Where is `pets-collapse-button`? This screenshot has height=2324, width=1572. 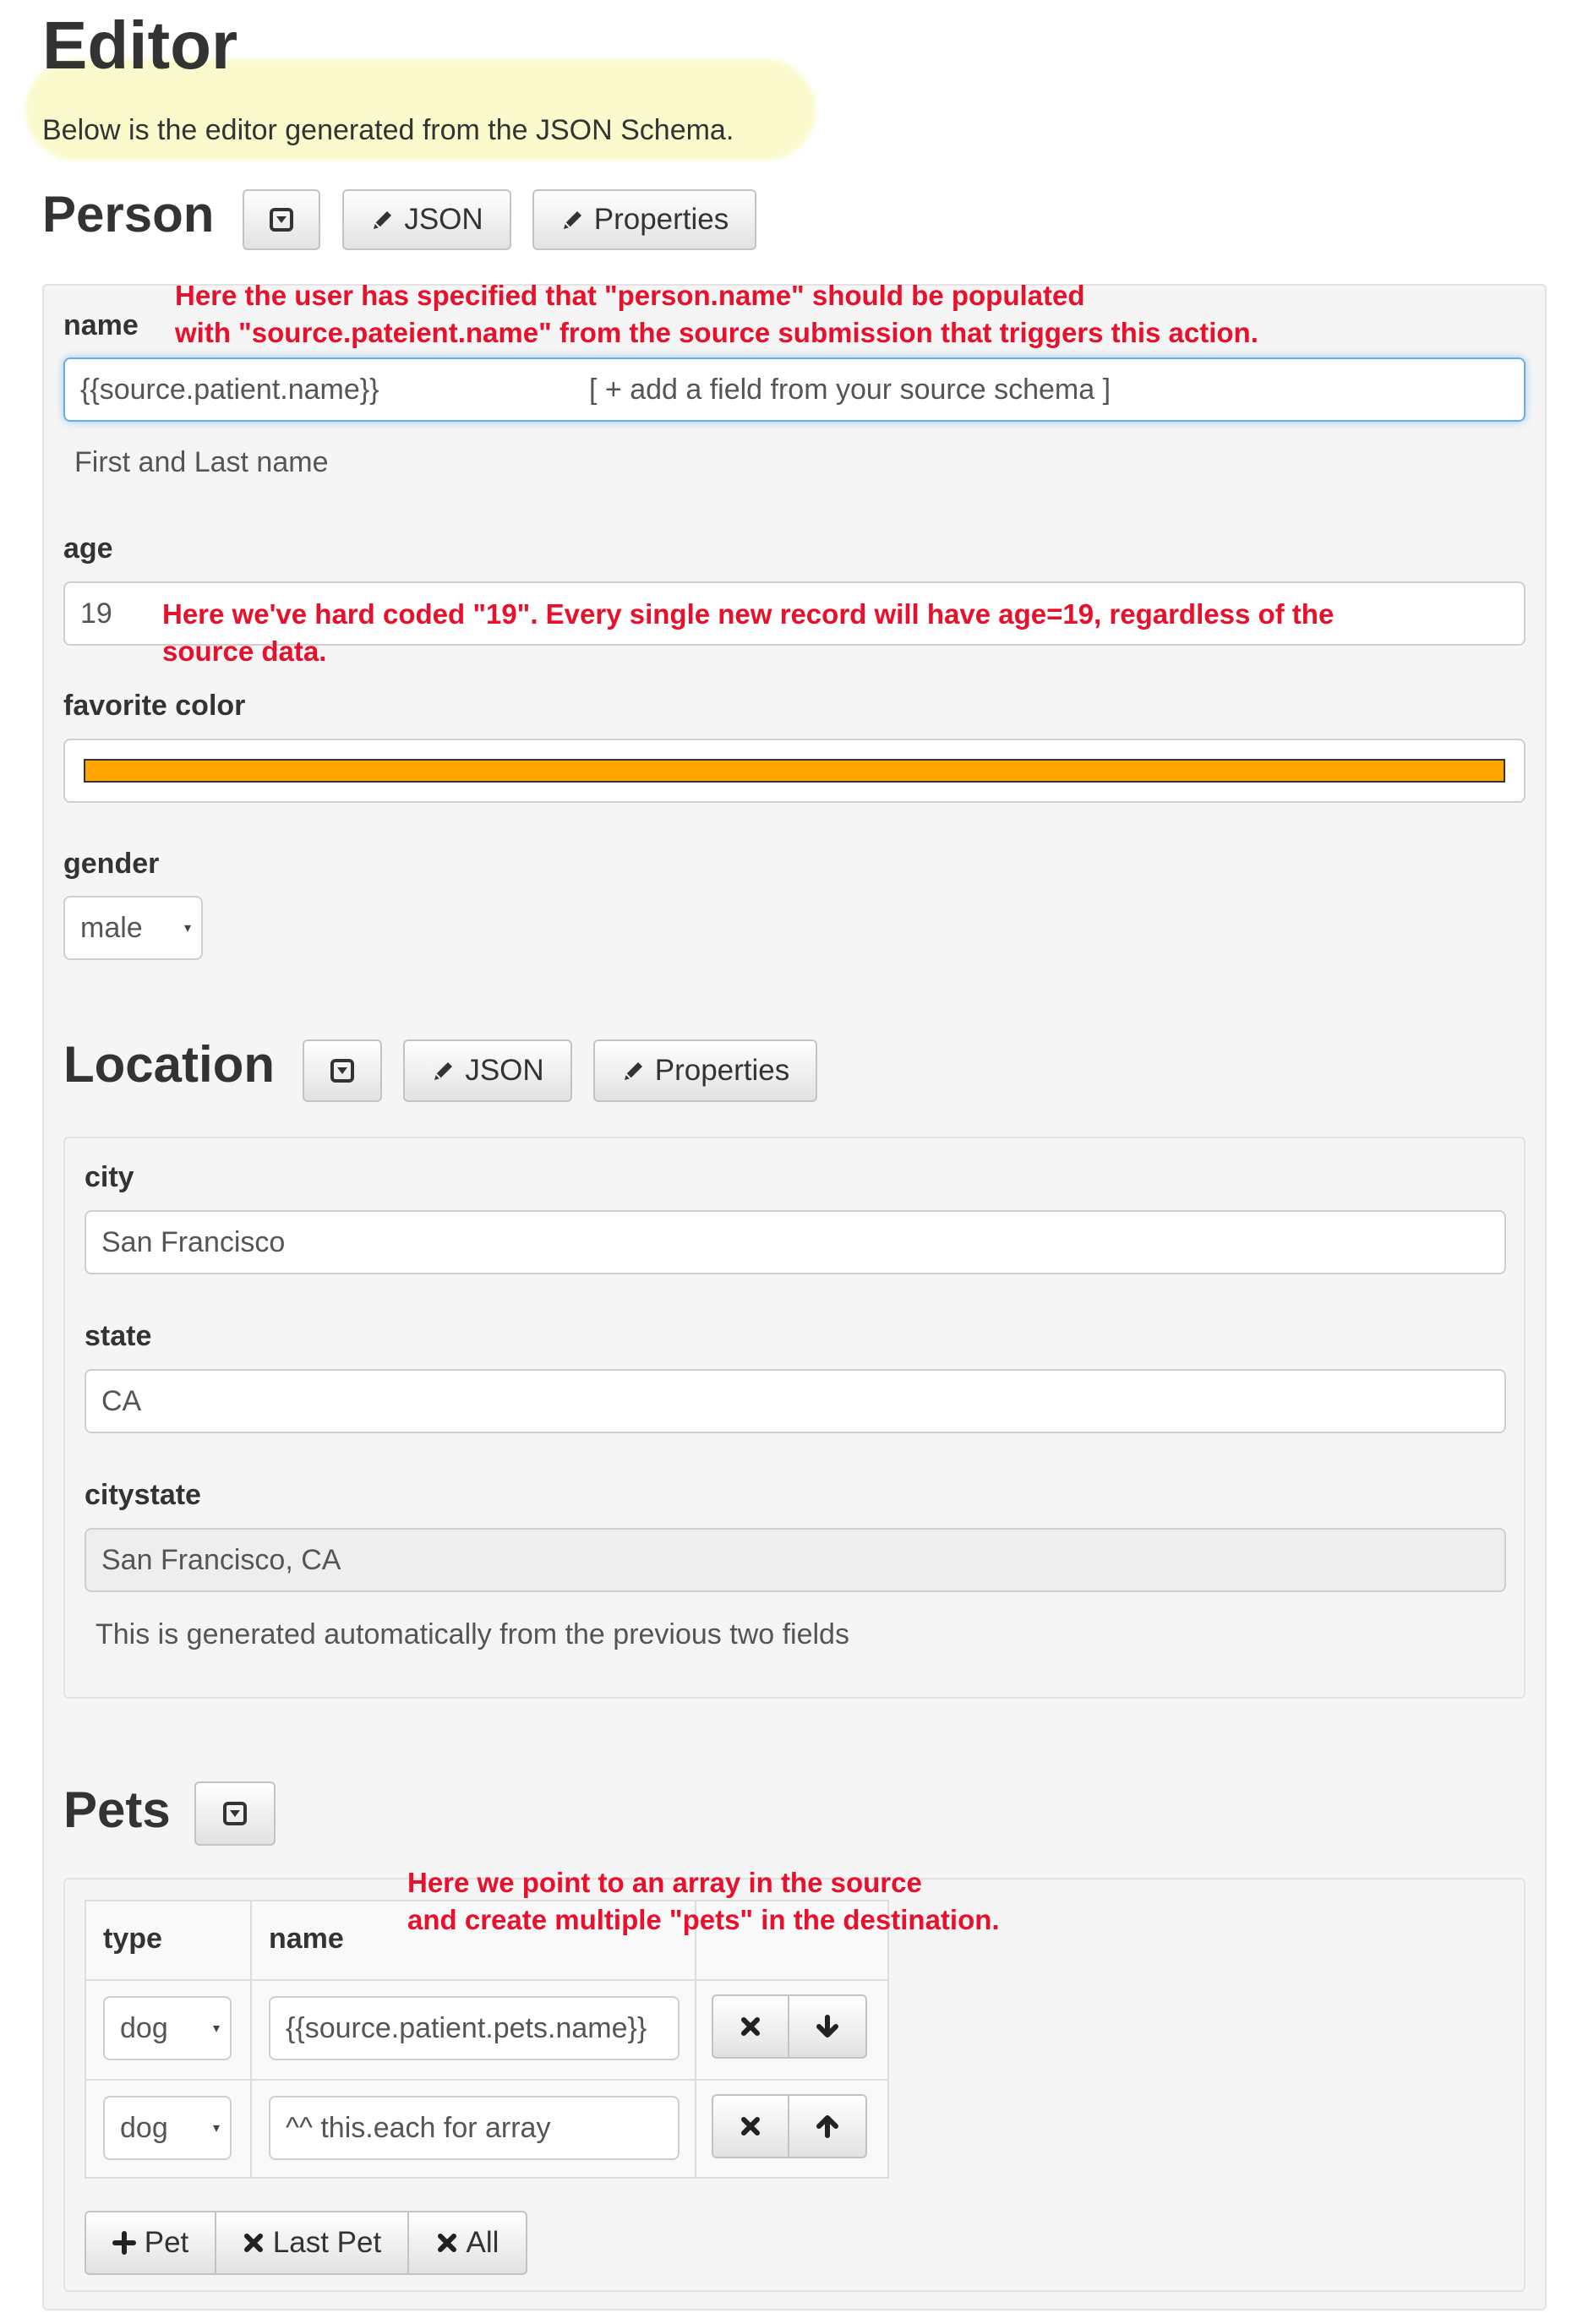 pets-collapse-button is located at coordinates (235, 1813).